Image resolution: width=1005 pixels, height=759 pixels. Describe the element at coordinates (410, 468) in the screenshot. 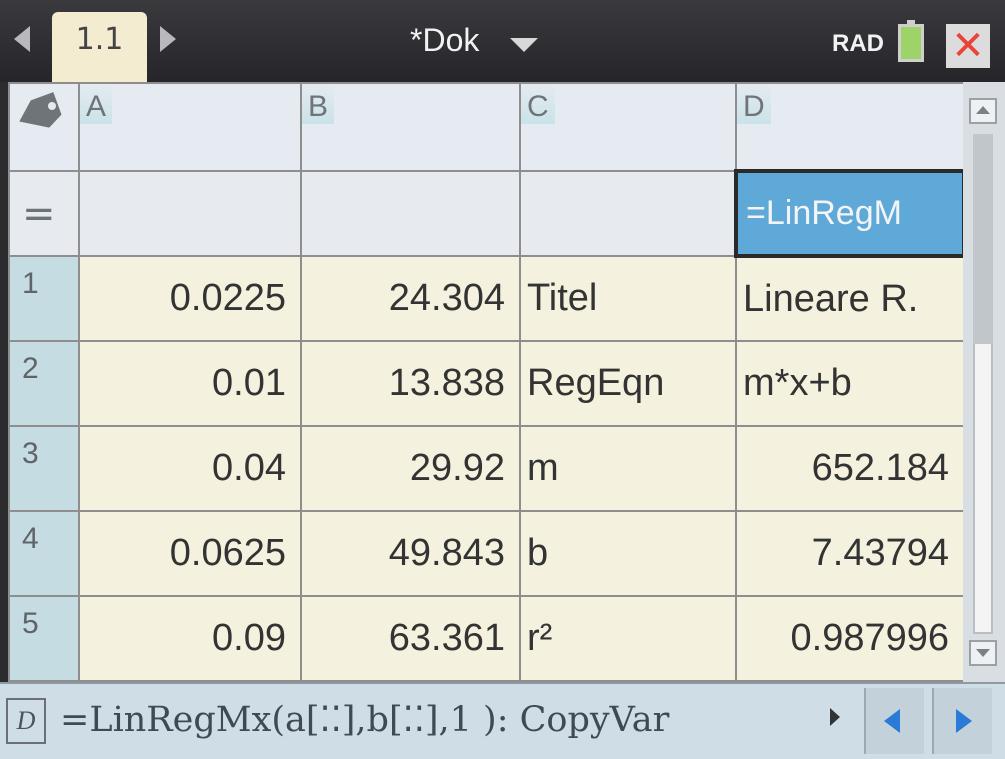

I see `cell-b3: 29.92` at that location.